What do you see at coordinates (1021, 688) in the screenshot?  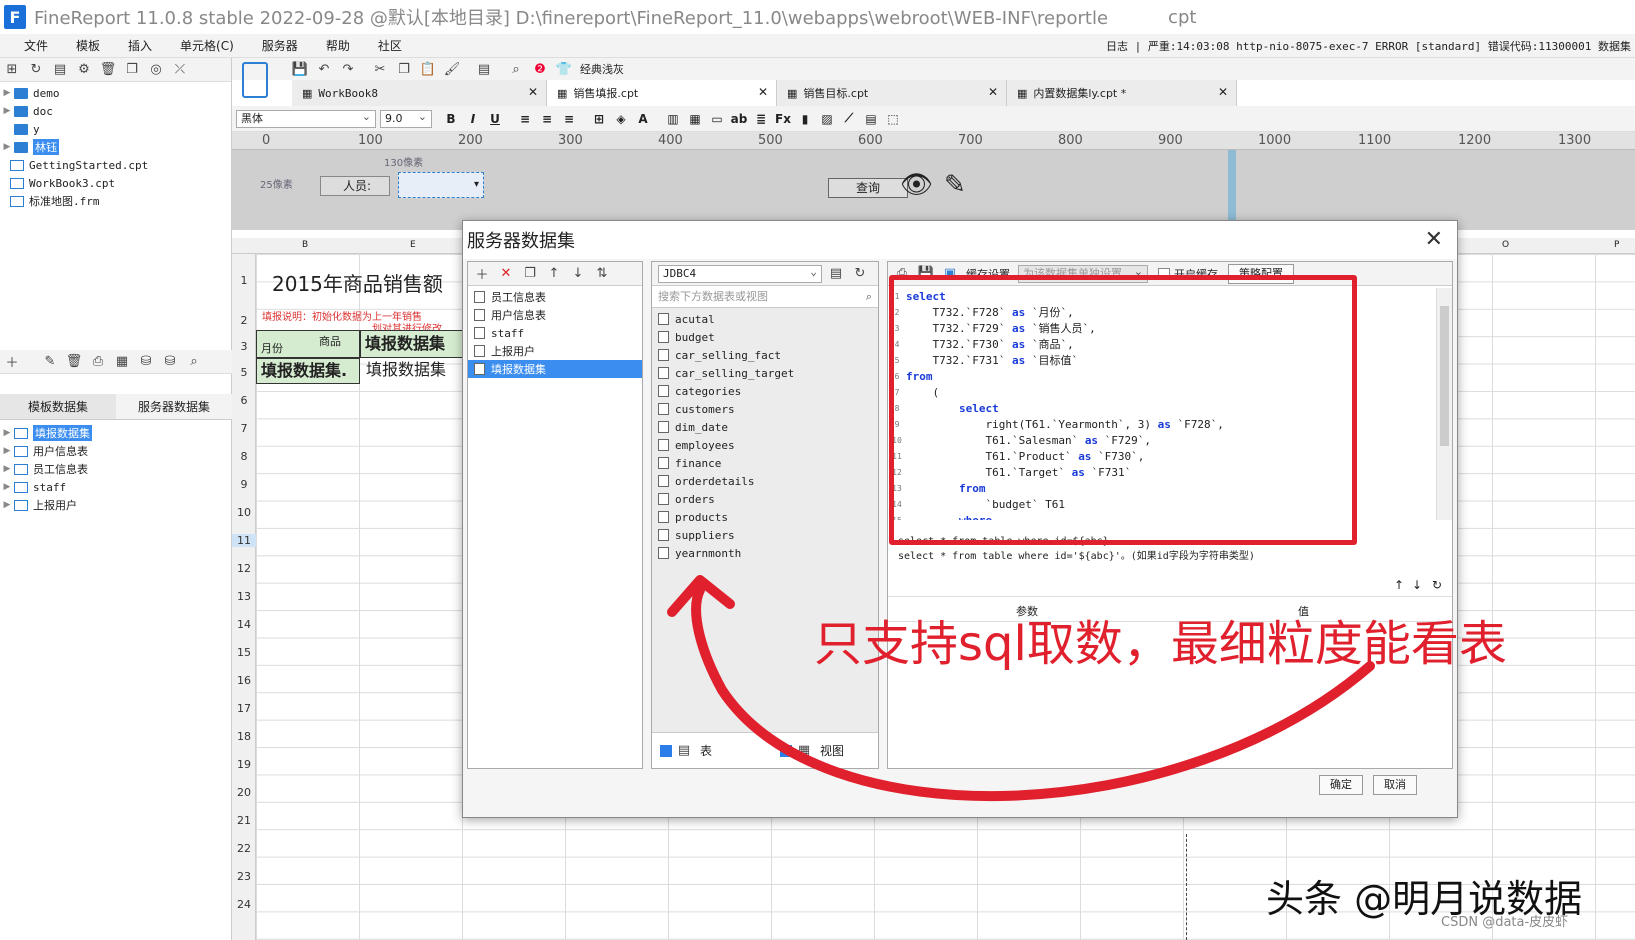 I see `annotation-arrow` at bounding box center [1021, 688].